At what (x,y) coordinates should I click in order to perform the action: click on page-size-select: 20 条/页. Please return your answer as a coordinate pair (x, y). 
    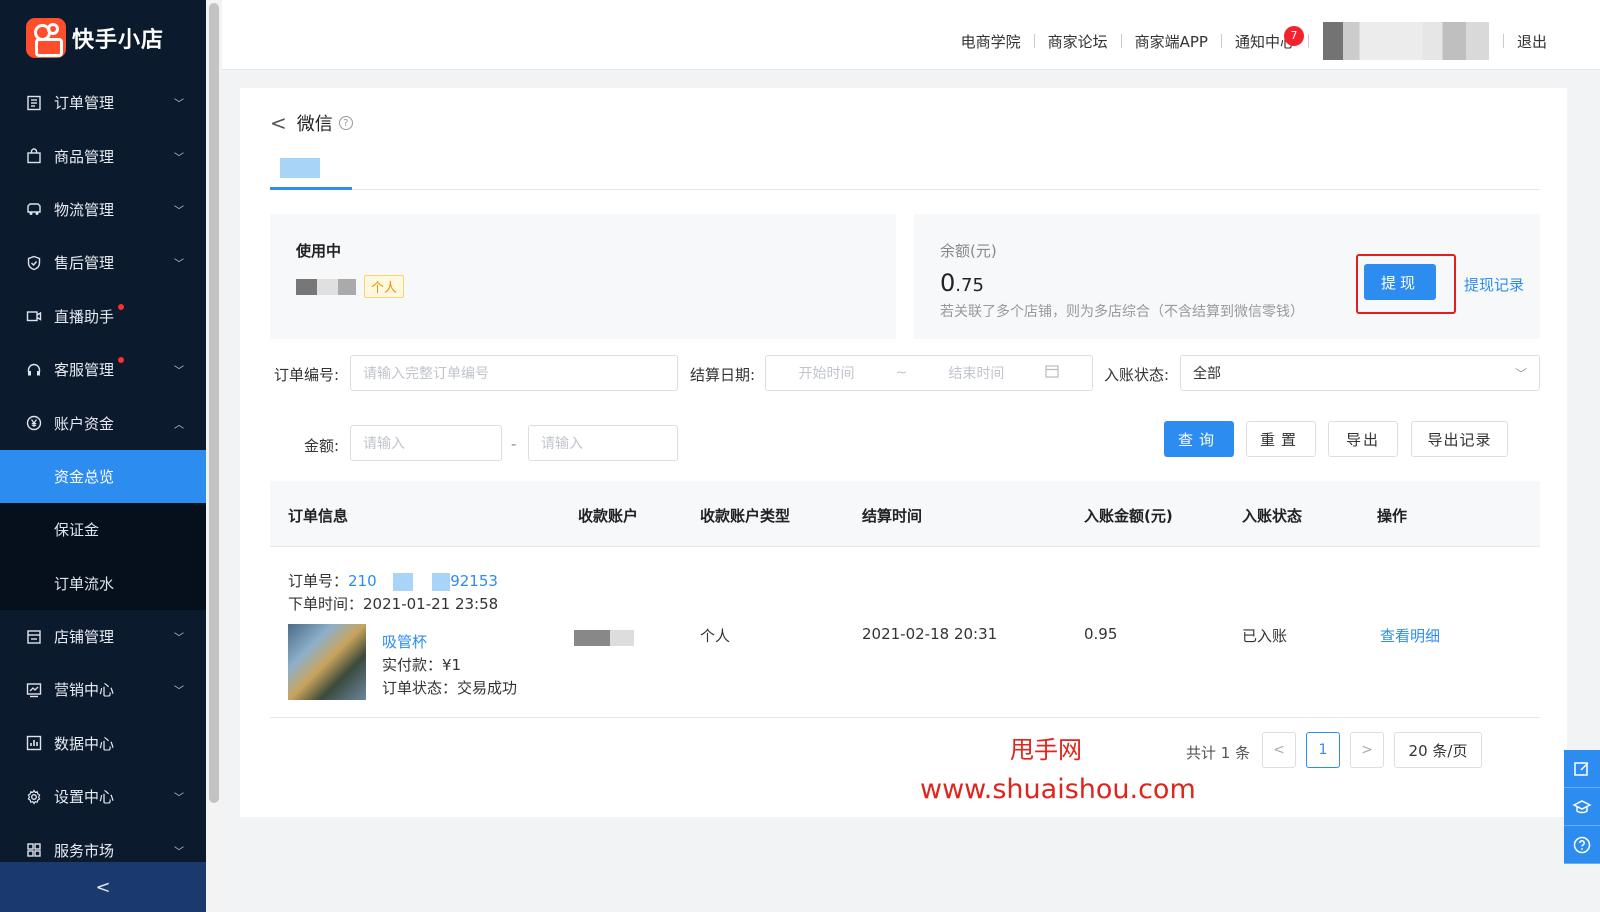
    Looking at the image, I should click on (1438, 750).